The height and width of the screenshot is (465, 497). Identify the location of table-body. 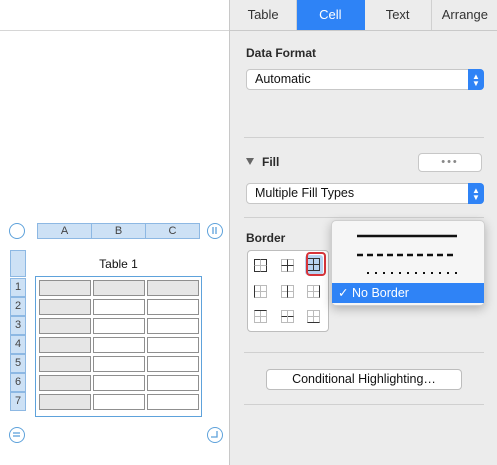
(118, 346).